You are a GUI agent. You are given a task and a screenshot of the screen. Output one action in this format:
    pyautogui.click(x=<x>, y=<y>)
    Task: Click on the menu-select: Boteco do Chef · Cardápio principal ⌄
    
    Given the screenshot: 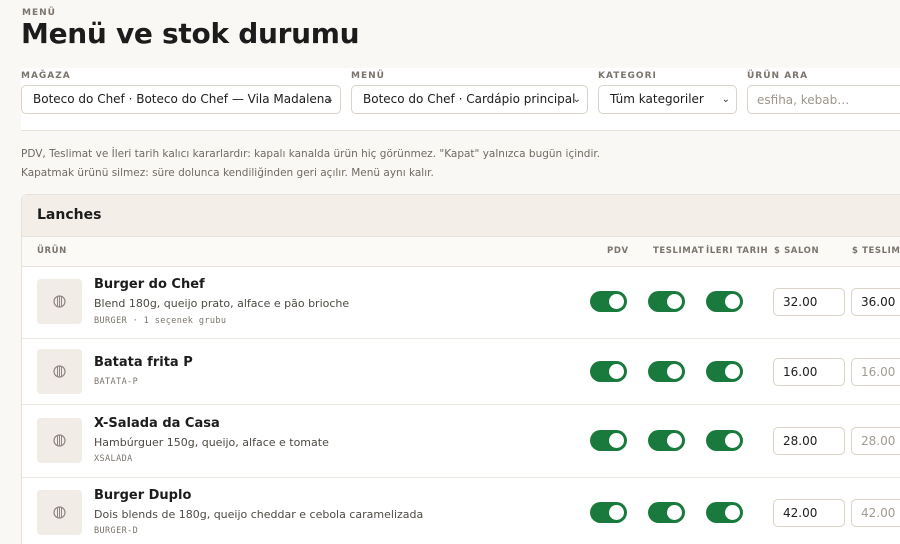 What is the action you would take?
    pyautogui.click(x=469, y=99)
    